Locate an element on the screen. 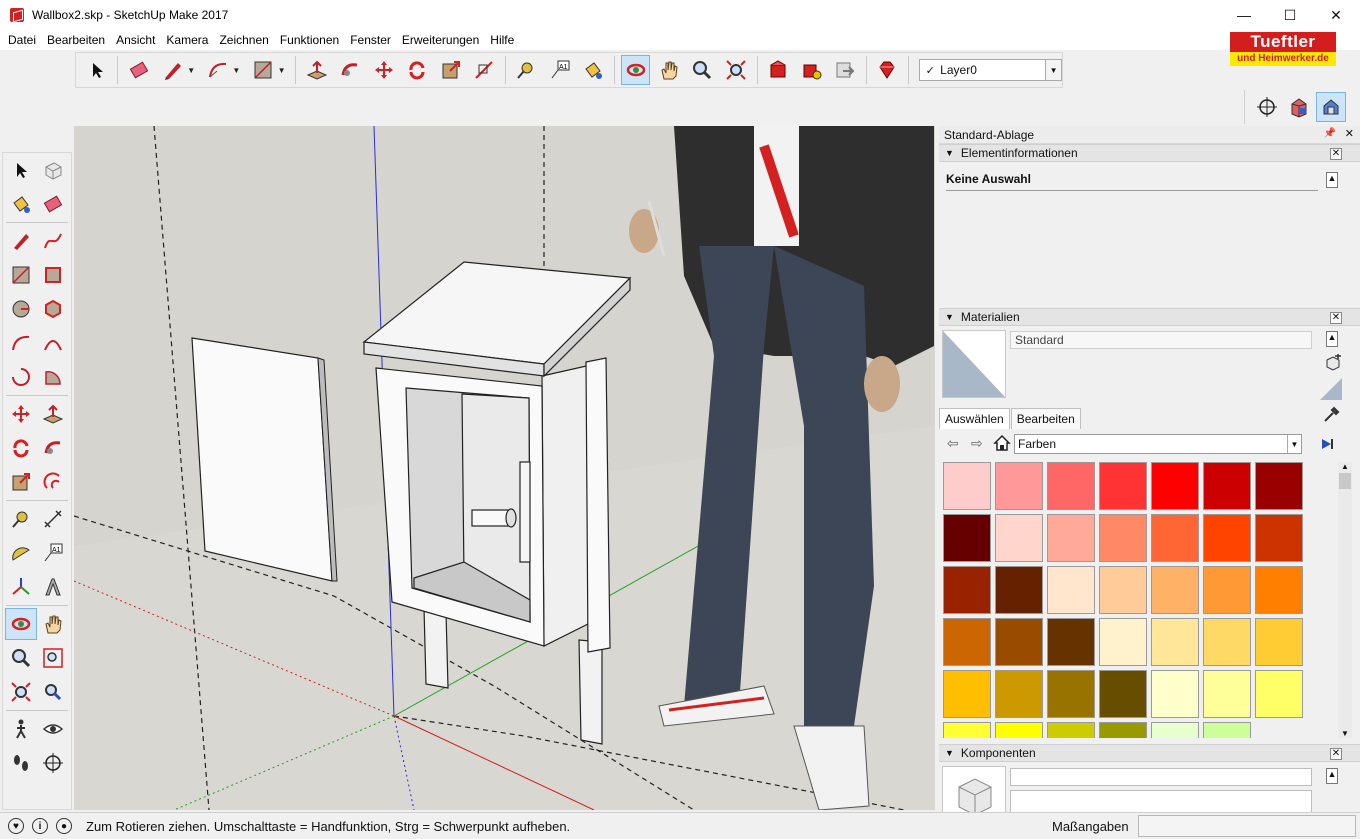 The image size is (1360, 839). select-tool-button is located at coordinates (96, 70).